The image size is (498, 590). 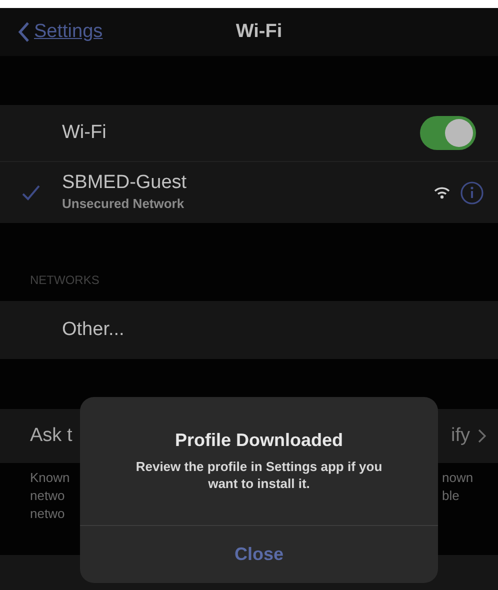 What do you see at coordinates (259, 475) in the screenshot?
I see `alert-message: Review the profile in Settings app if you want to install it.` at bounding box center [259, 475].